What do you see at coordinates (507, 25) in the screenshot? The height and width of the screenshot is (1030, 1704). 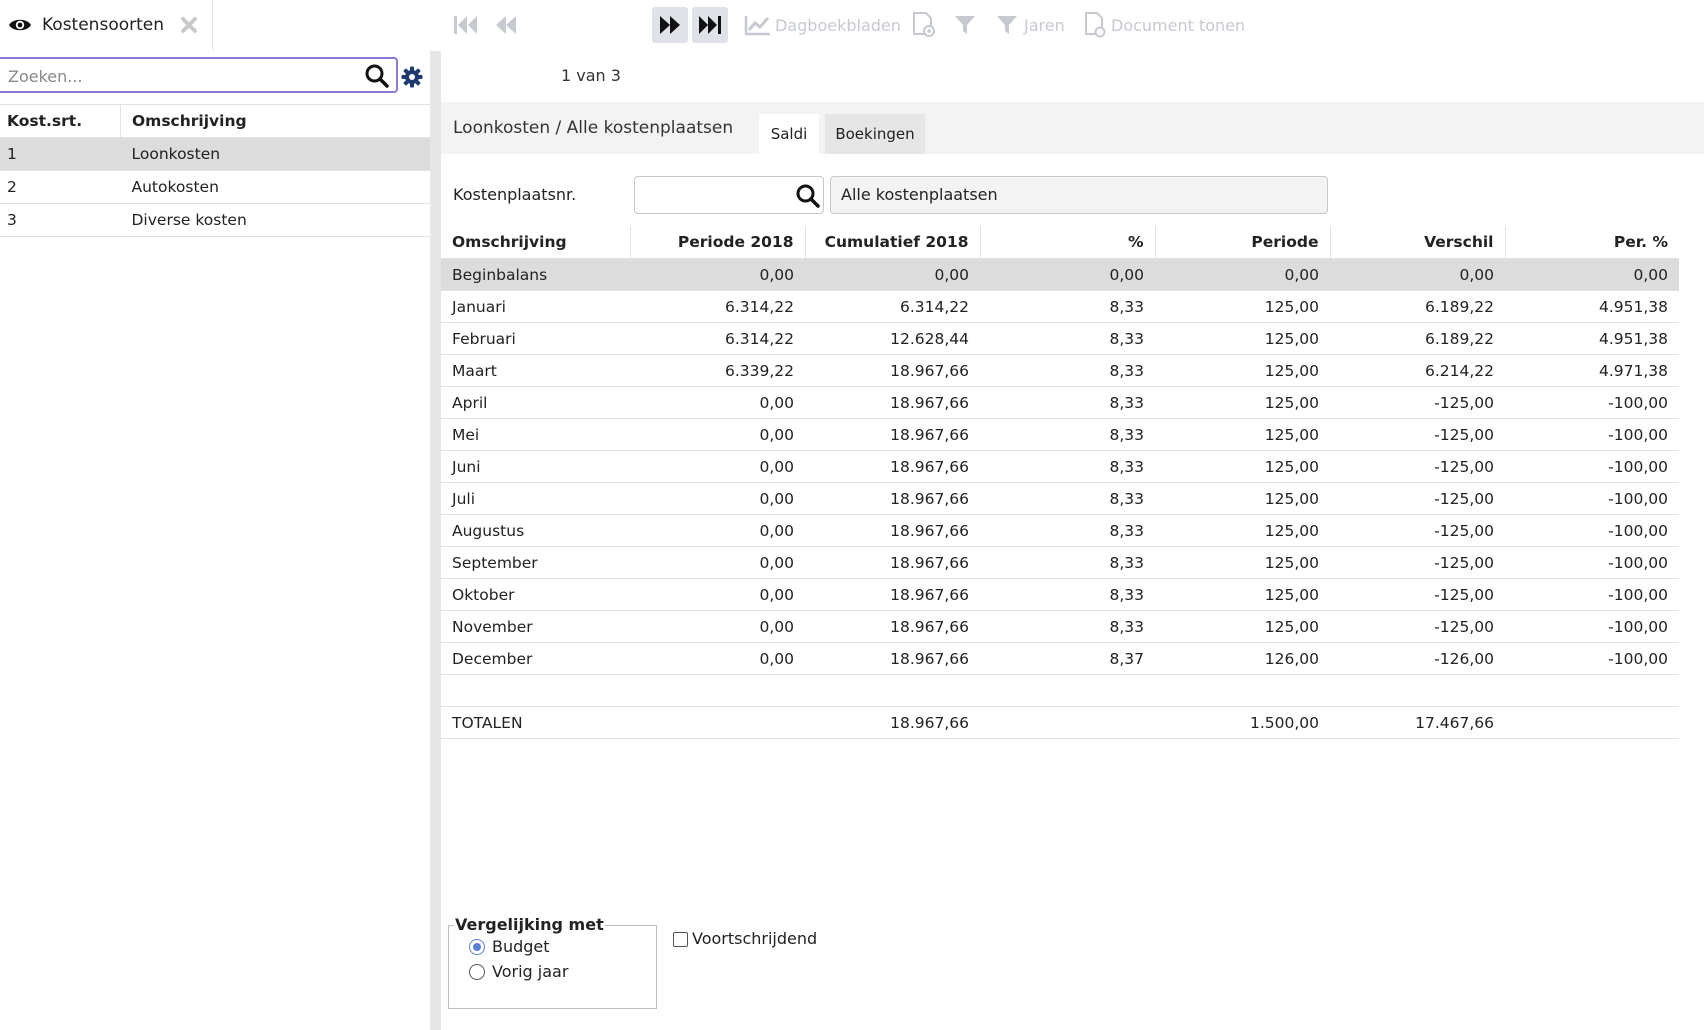 I see `previous-page-icon` at bounding box center [507, 25].